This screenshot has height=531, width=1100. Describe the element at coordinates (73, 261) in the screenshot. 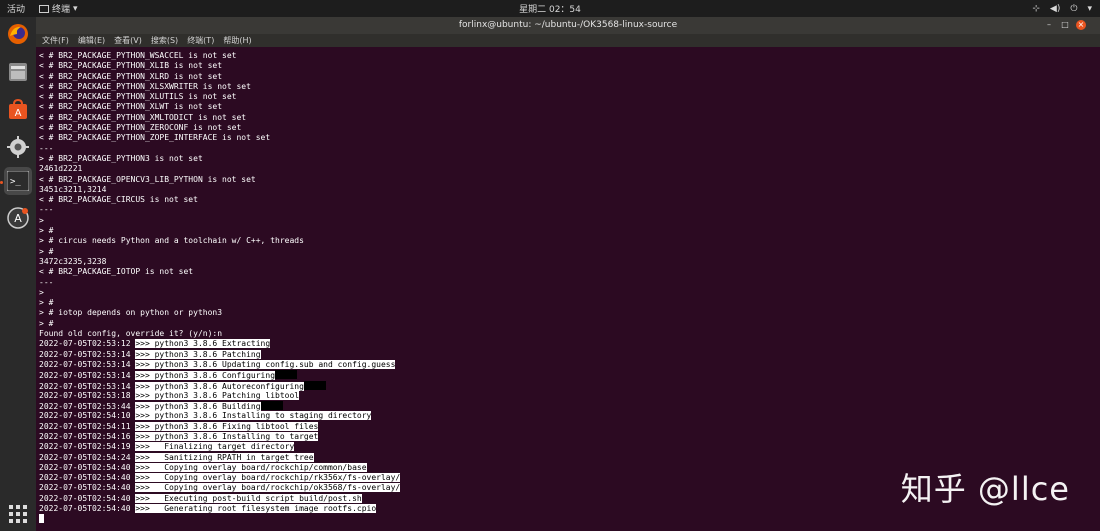

I see `terminal-line: 3472c3235,3238` at that location.